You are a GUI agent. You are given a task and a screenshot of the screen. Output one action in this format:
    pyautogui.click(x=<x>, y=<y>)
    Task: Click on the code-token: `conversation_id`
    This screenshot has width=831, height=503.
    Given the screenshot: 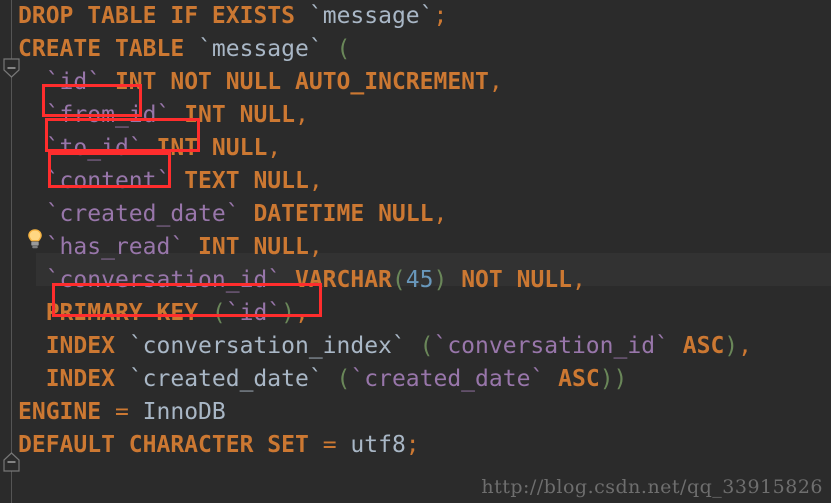 What is the action you would take?
    pyautogui.click(x=163, y=280)
    